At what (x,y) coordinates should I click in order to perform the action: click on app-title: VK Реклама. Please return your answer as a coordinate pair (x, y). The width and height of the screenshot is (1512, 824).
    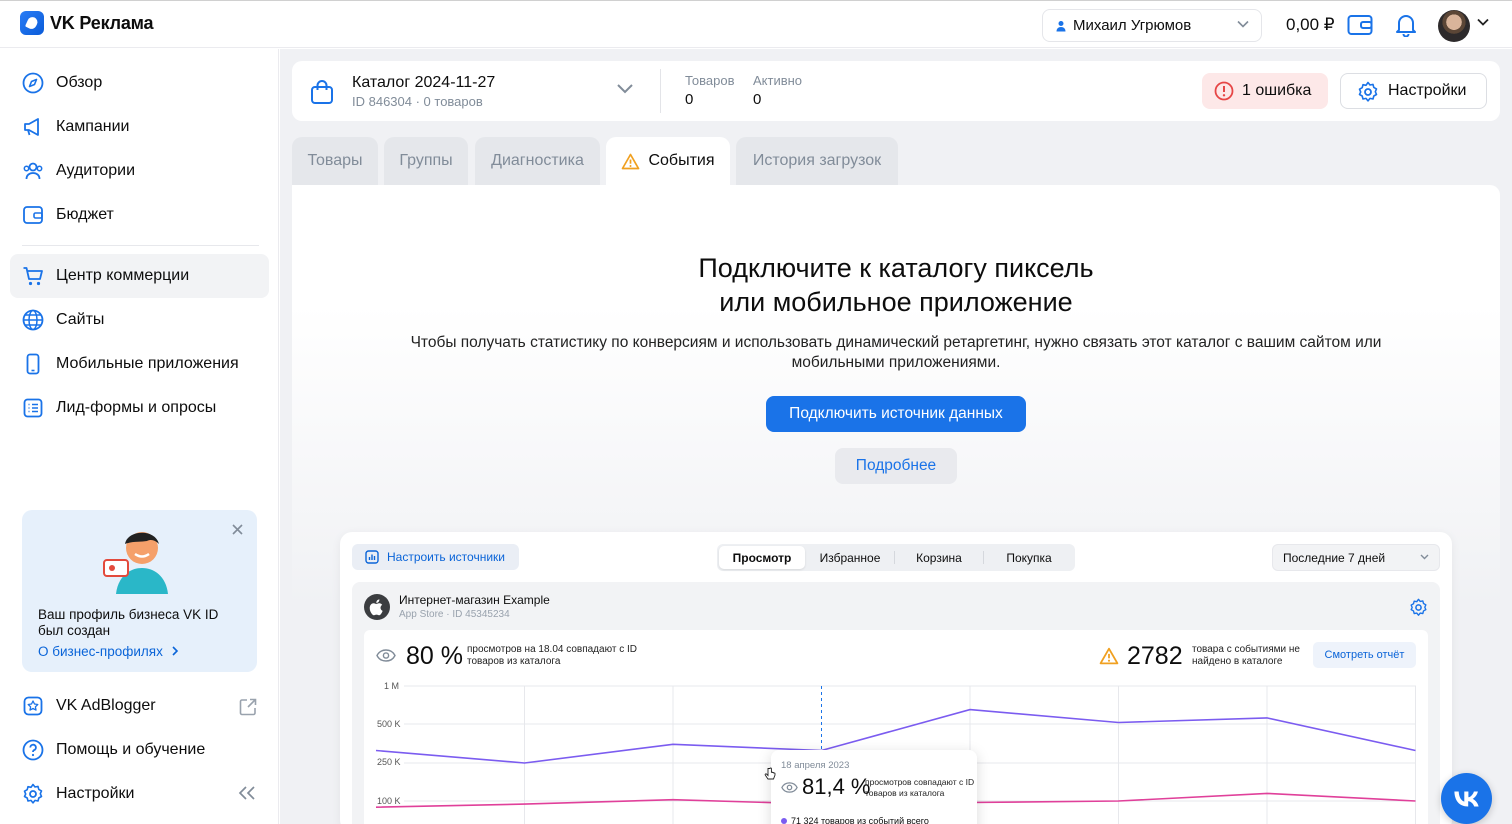
    Looking at the image, I should click on (102, 22).